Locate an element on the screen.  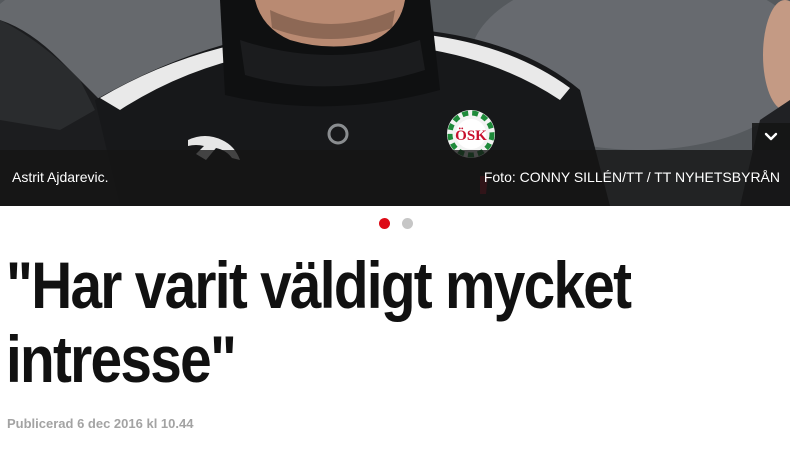
expand-caption-button is located at coordinates (771, 136).